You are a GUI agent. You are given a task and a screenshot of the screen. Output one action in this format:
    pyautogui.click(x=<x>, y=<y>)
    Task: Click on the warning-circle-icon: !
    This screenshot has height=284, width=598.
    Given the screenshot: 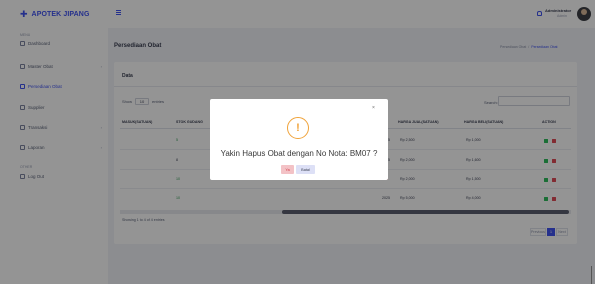 What is the action you would take?
    pyautogui.click(x=298, y=128)
    